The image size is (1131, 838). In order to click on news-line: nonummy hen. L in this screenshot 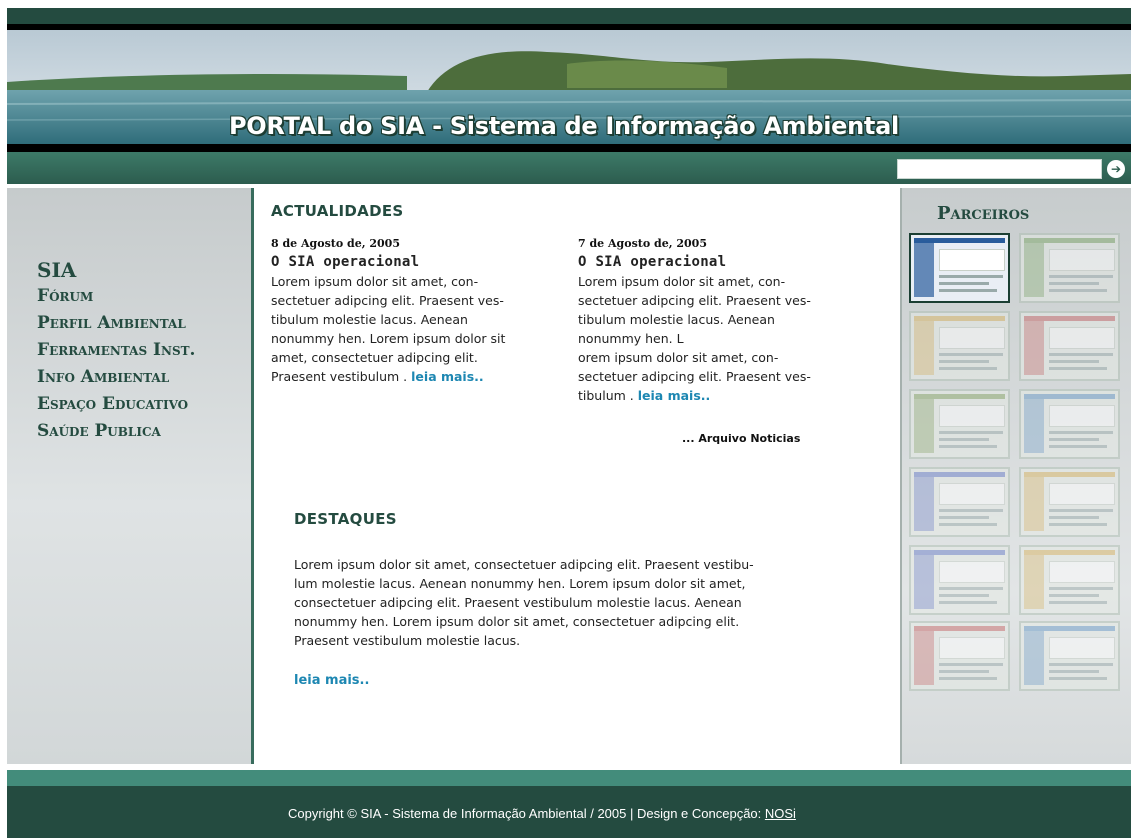, I will do `click(631, 338)`.